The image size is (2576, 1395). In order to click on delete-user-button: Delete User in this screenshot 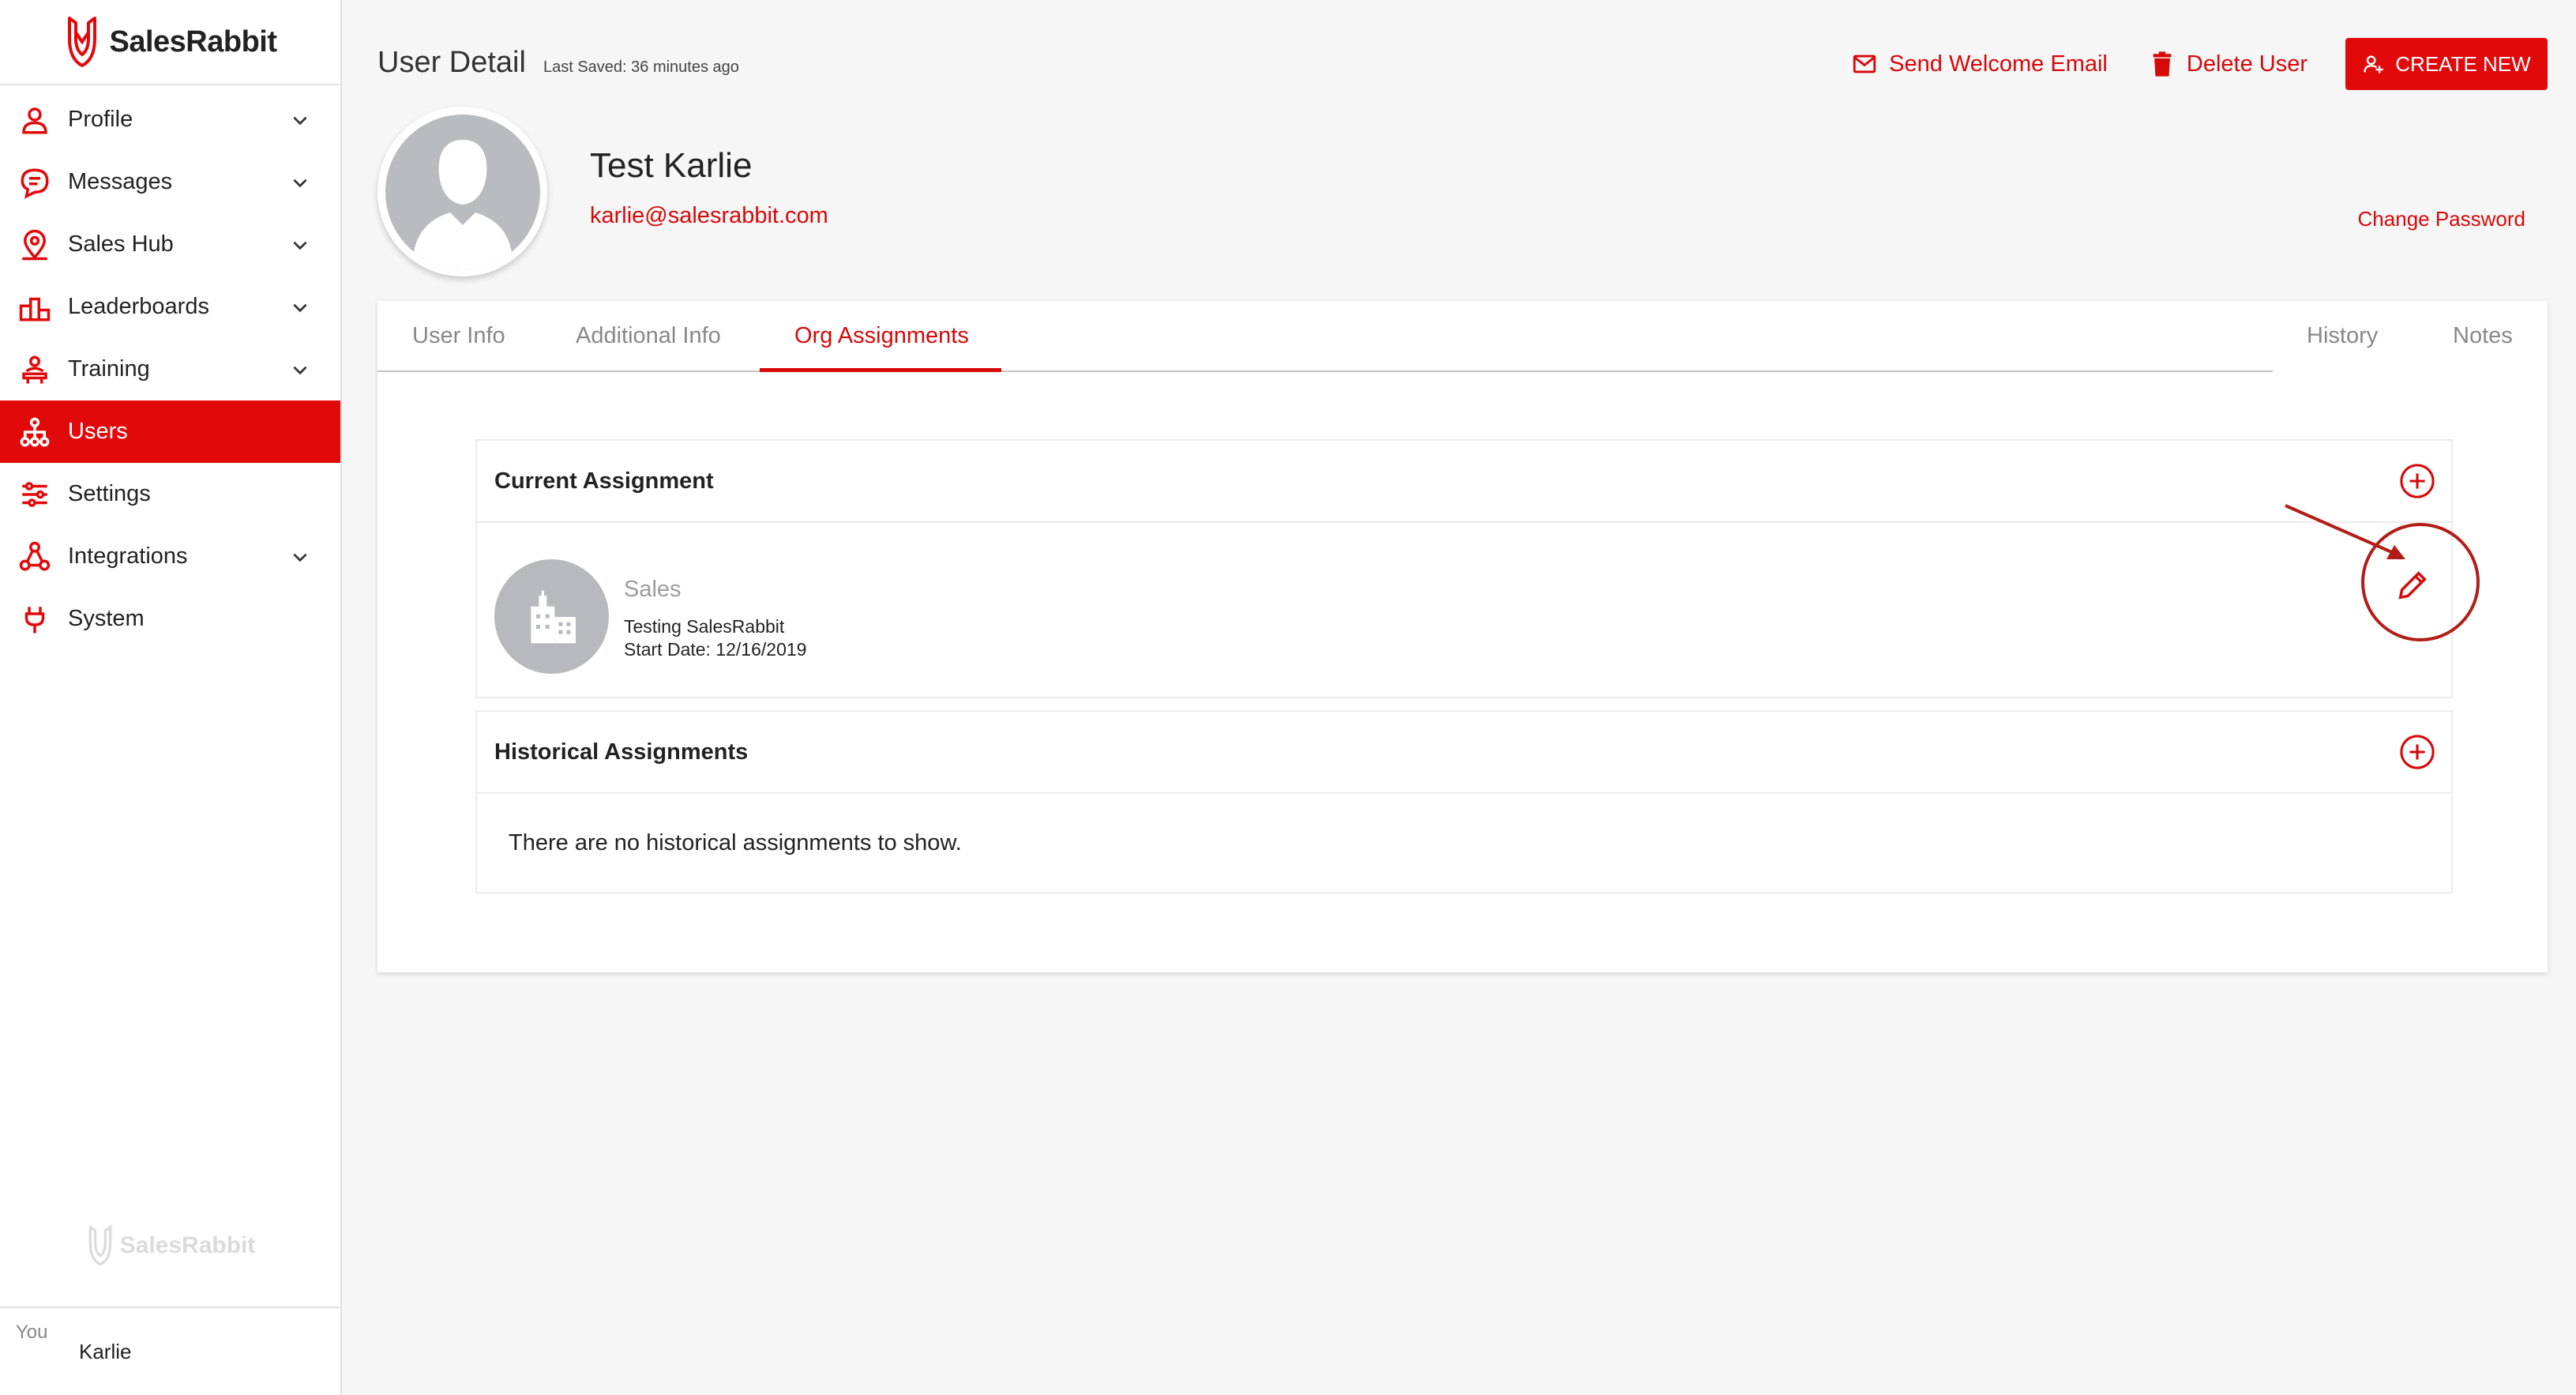, I will do `click(2228, 64)`.